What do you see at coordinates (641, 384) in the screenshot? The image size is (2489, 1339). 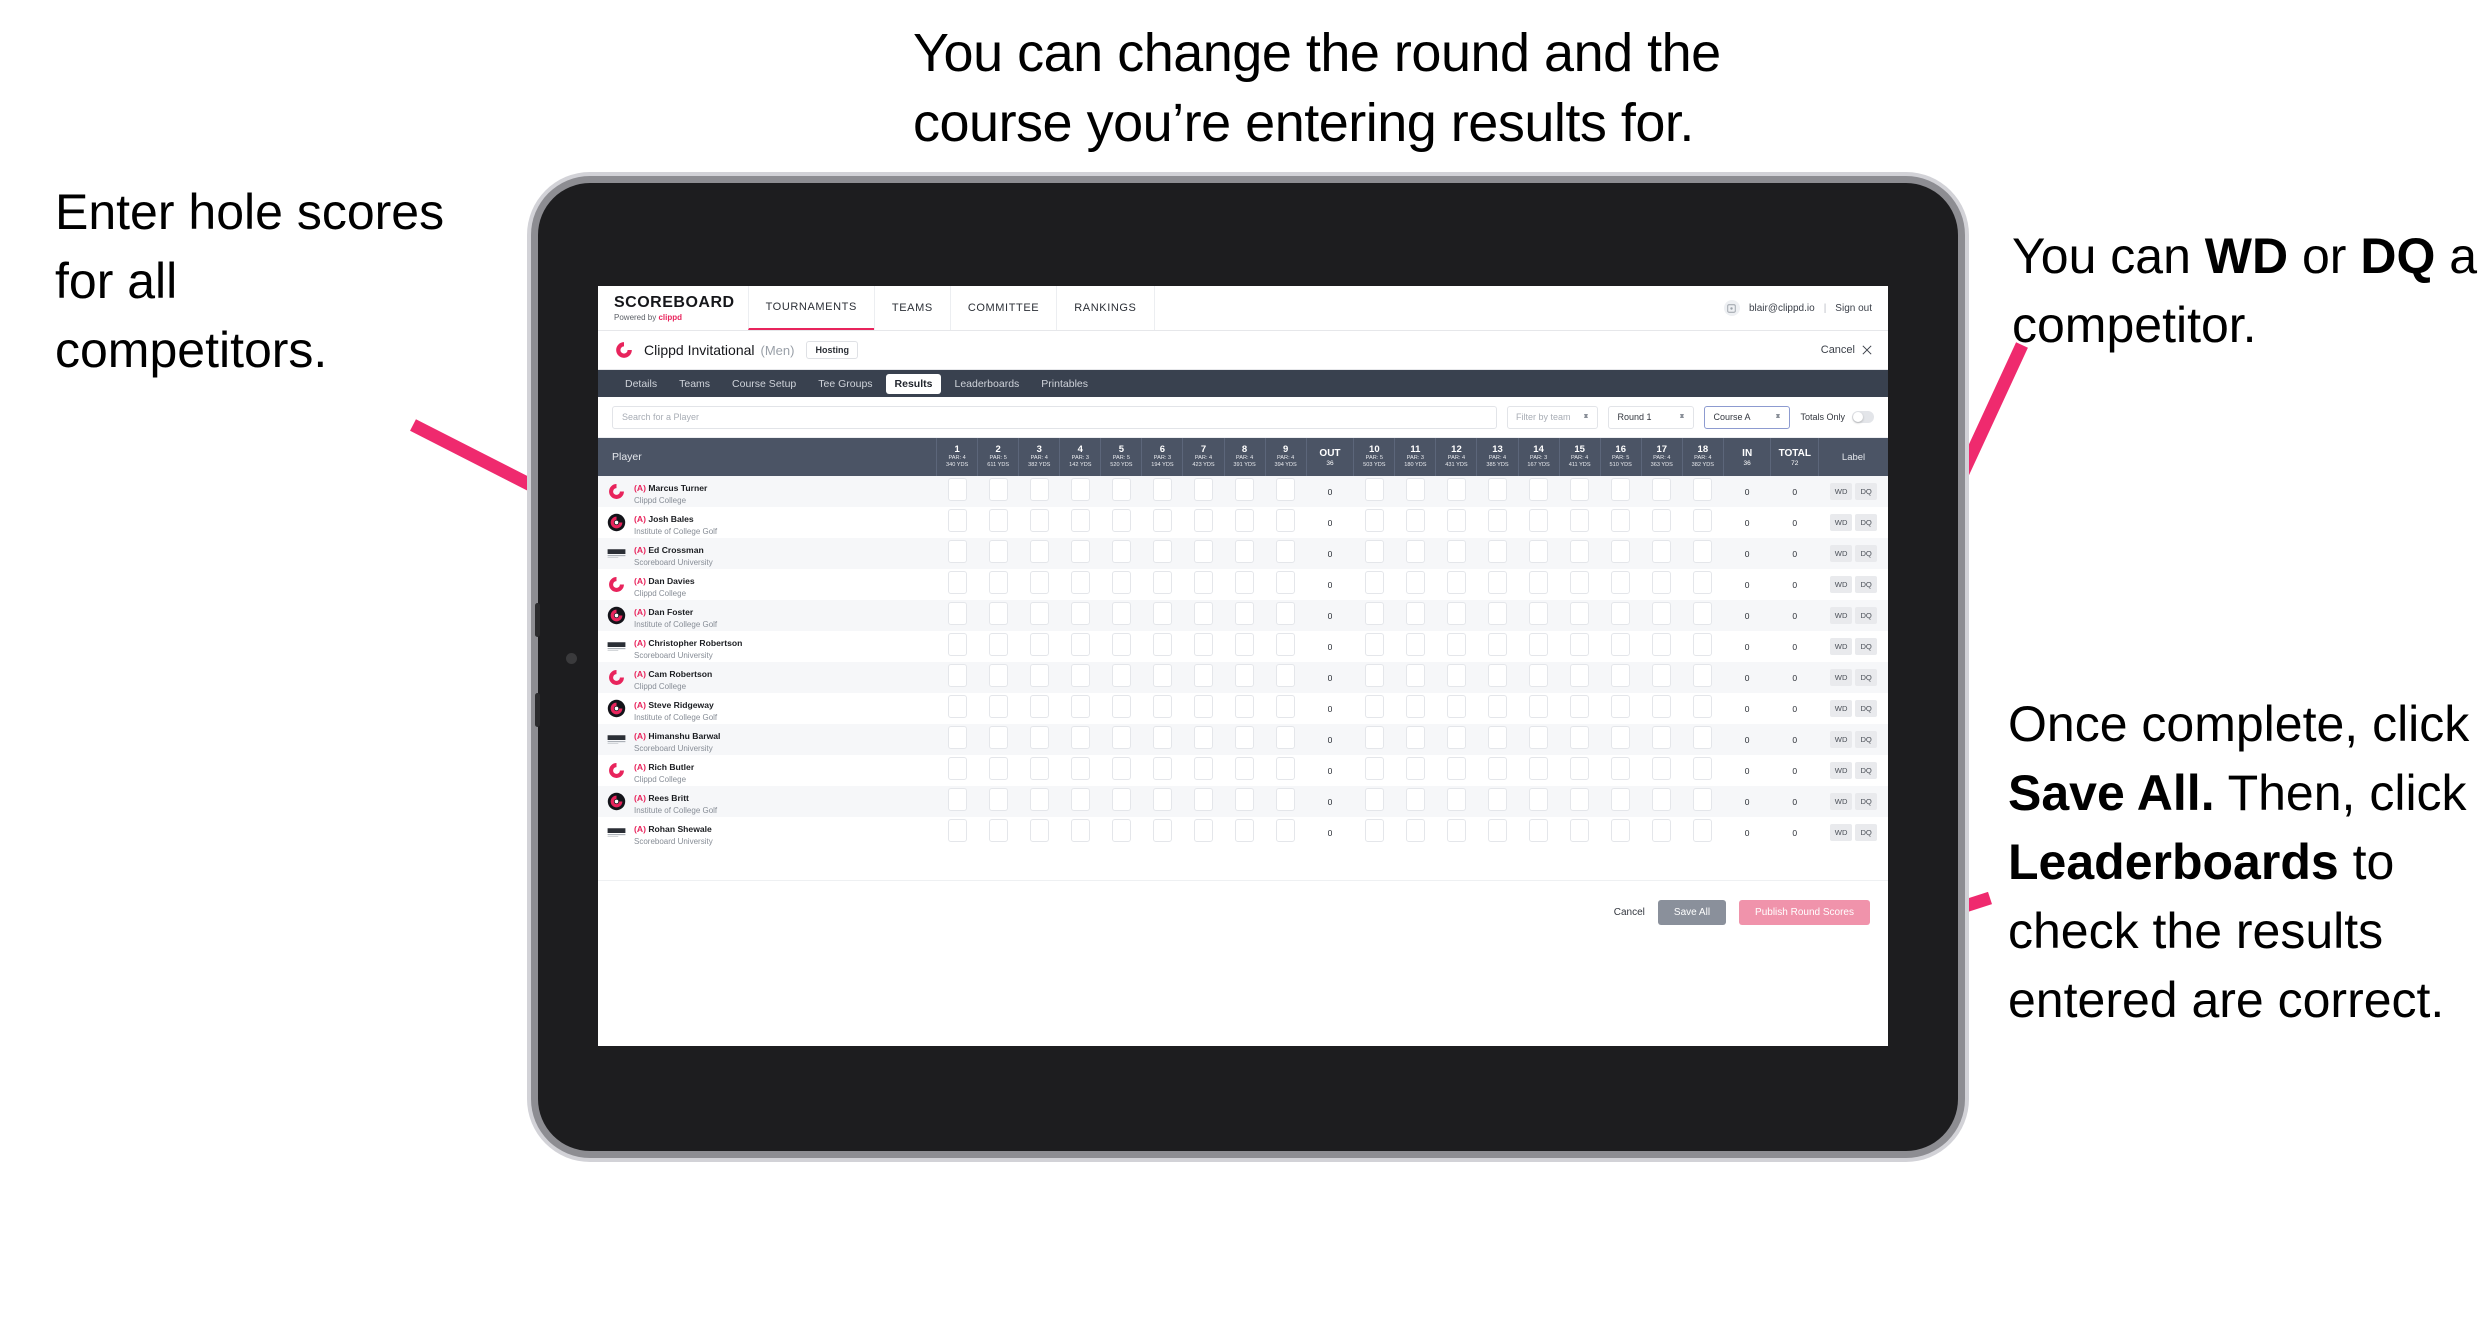 I see `tab-details: Details` at bounding box center [641, 384].